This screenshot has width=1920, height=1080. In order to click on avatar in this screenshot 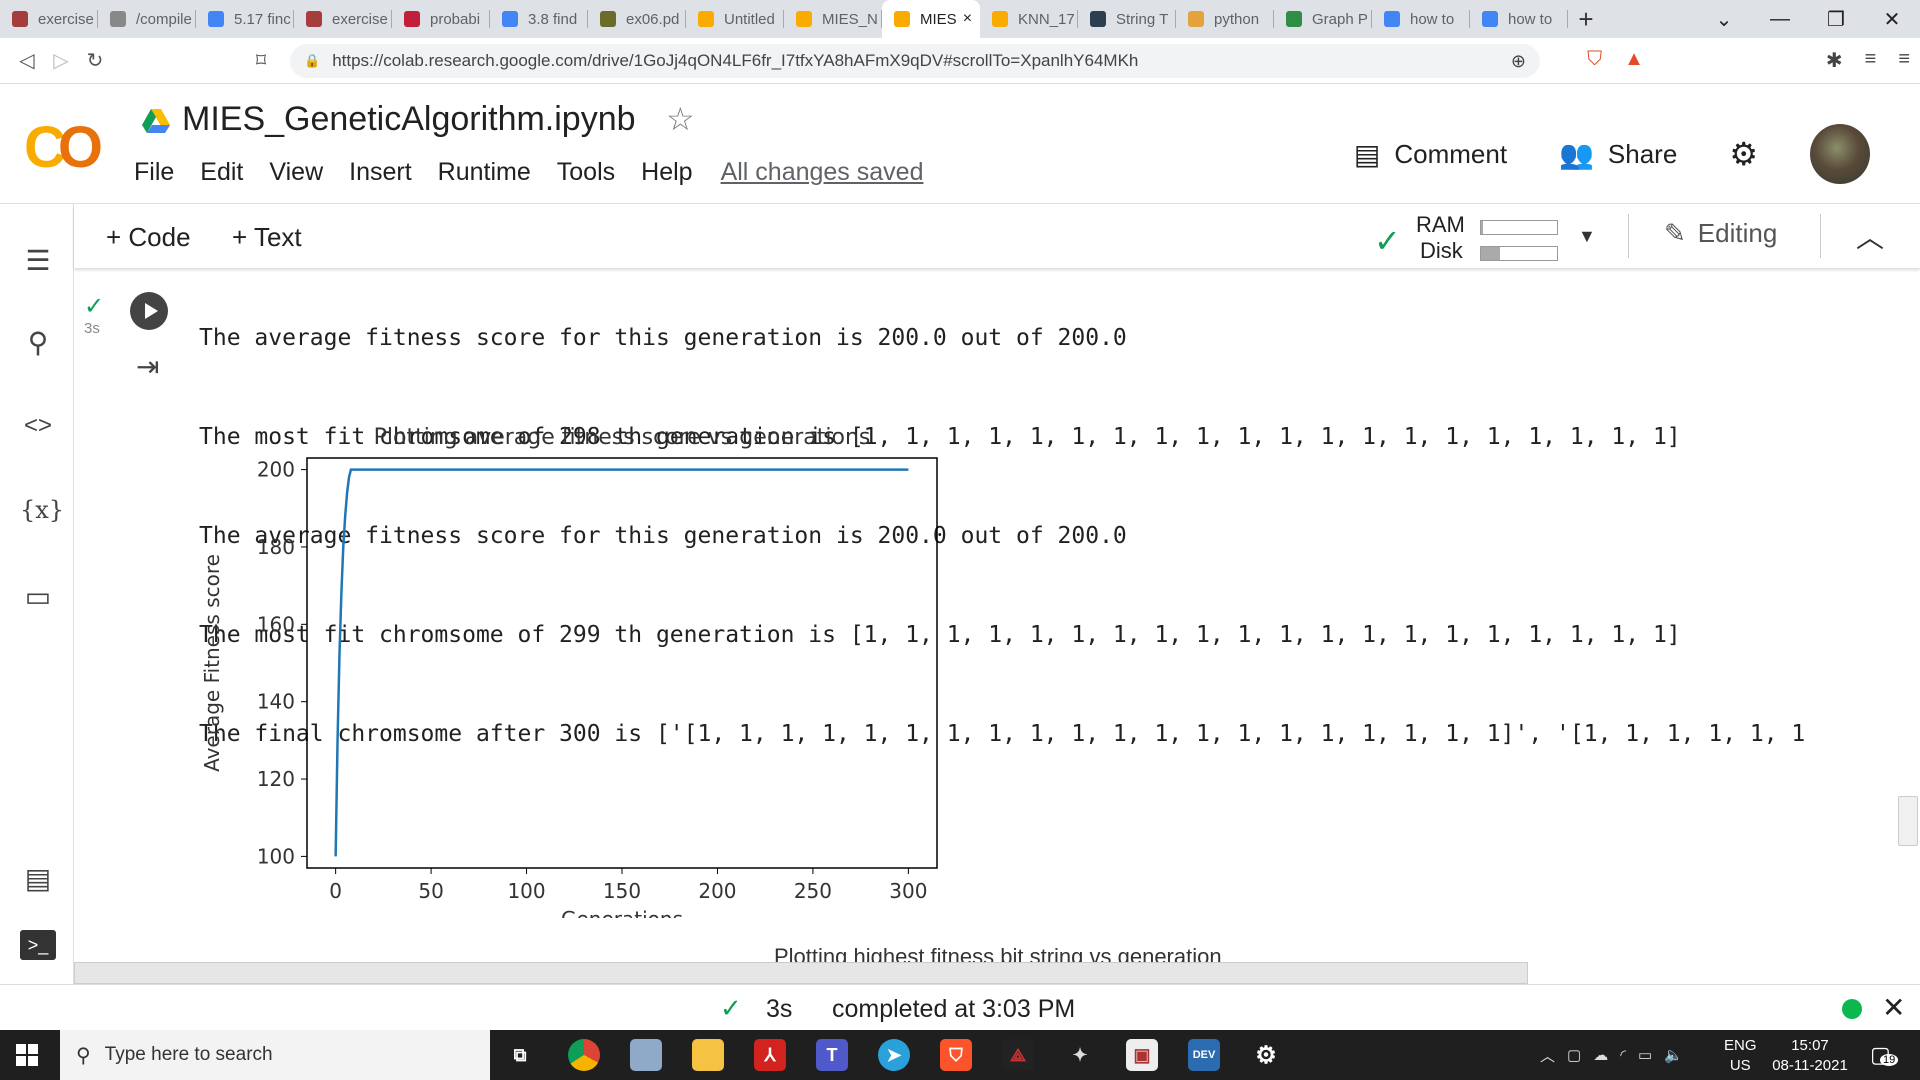, I will do `click(1840, 154)`.